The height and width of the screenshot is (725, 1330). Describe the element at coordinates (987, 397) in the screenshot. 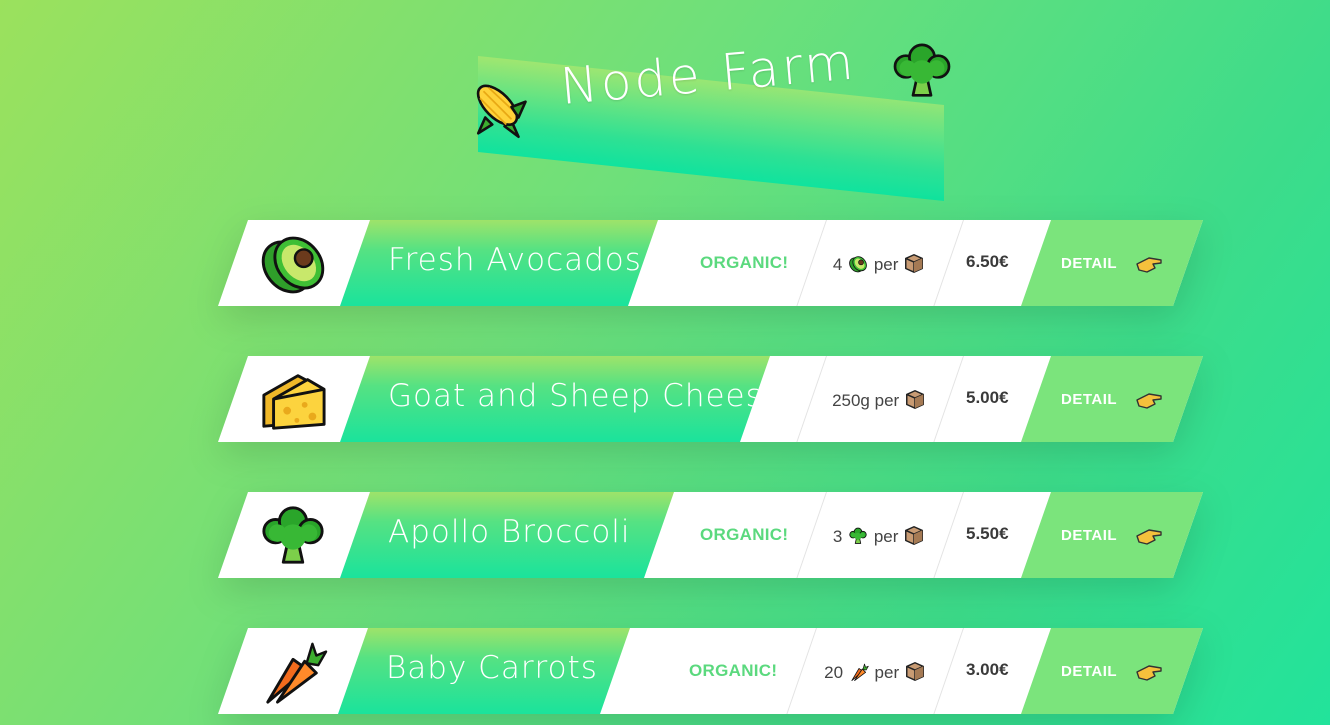

I see `price: 5.00€` at that location.